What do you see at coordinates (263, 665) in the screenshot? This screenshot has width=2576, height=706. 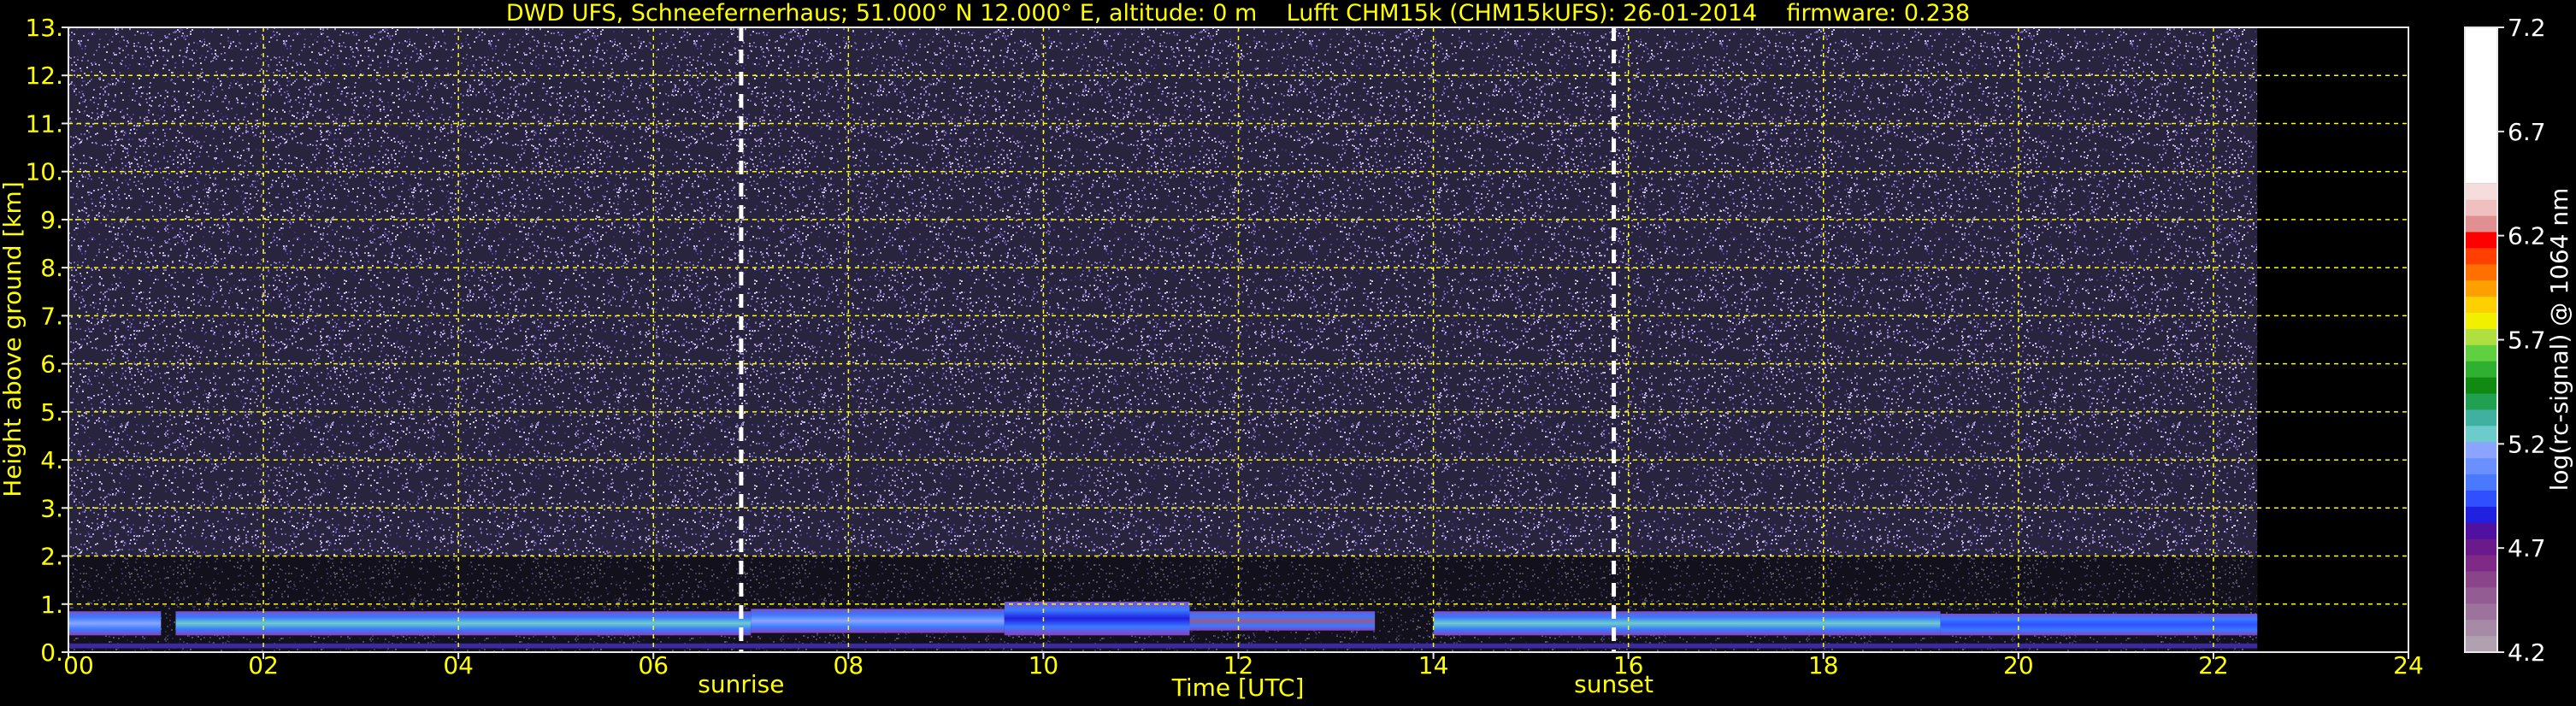 I see `x-tick-label: 02` at bounding box center [263, 665].